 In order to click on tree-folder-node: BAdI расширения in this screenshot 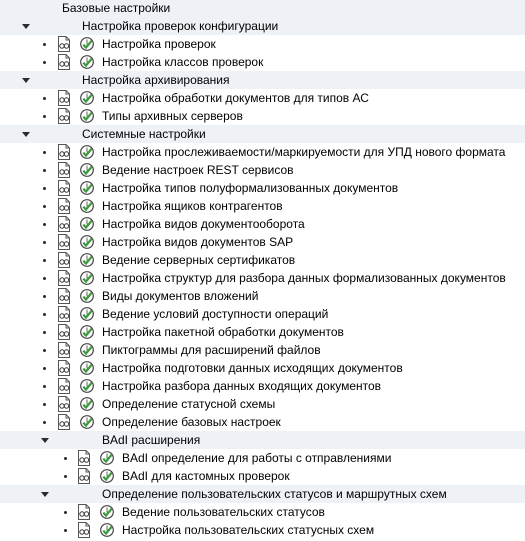, I will do `click(262, 440)`.